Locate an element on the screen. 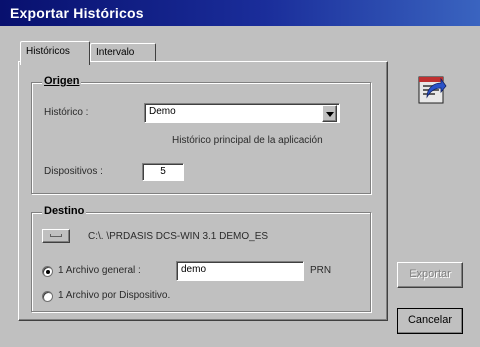  folder-browse-button is located at coordinates (56, 236).